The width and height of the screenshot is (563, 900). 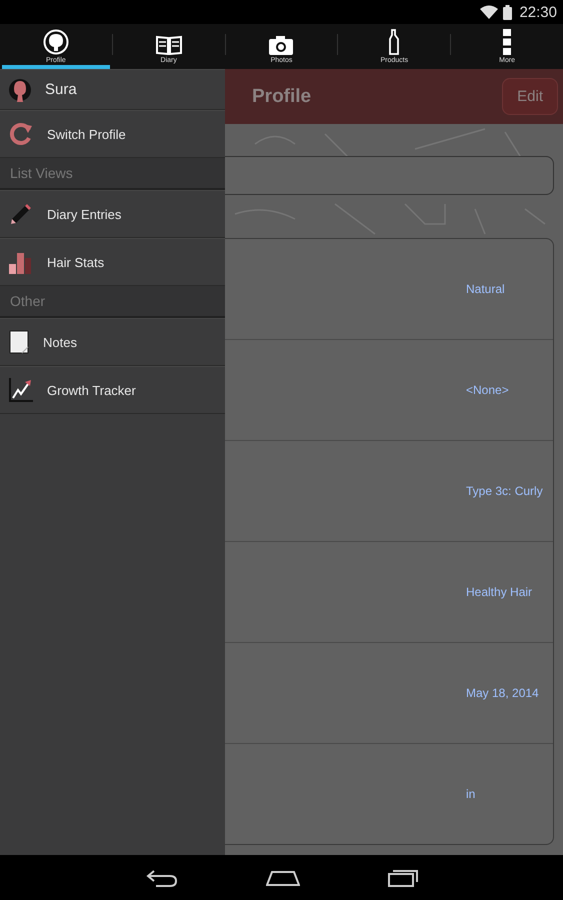 What do you see at coordinates (20, 90) in the screenshot?
I see `avatar-icon` at bounding box center [20, 90].